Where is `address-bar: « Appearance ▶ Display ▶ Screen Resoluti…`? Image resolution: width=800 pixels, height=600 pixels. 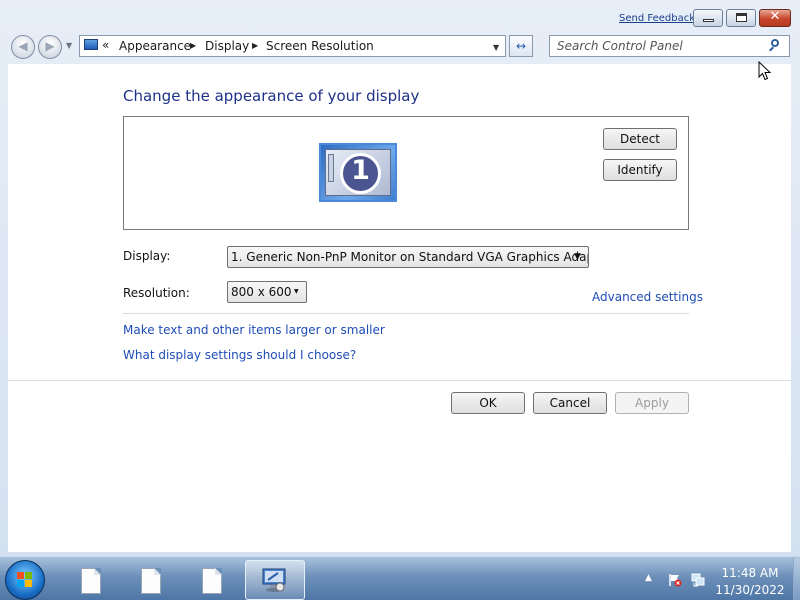
address-bar: « Appearance ▶ Display ▶ Screen Resoluti… is located at coordinates (292, 46).